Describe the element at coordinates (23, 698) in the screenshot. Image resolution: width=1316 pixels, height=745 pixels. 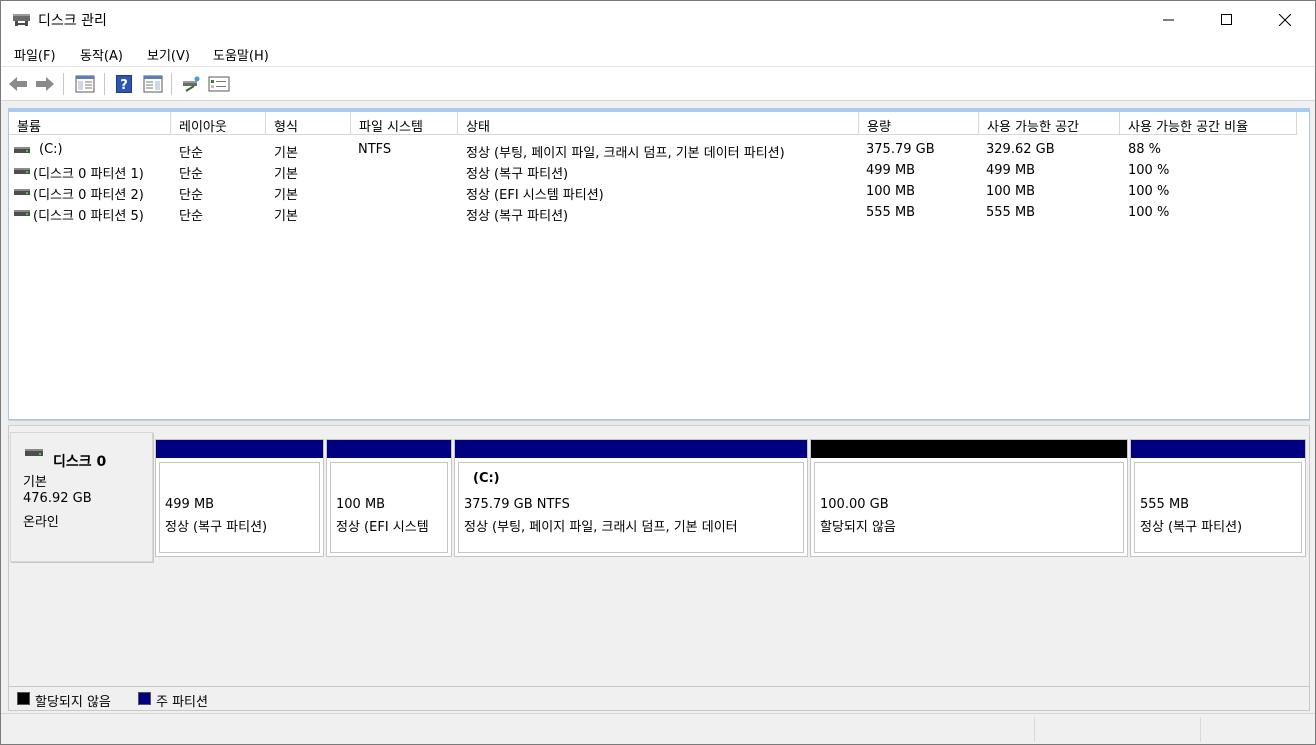
I see `legend-swatch-unallocated` at that location.